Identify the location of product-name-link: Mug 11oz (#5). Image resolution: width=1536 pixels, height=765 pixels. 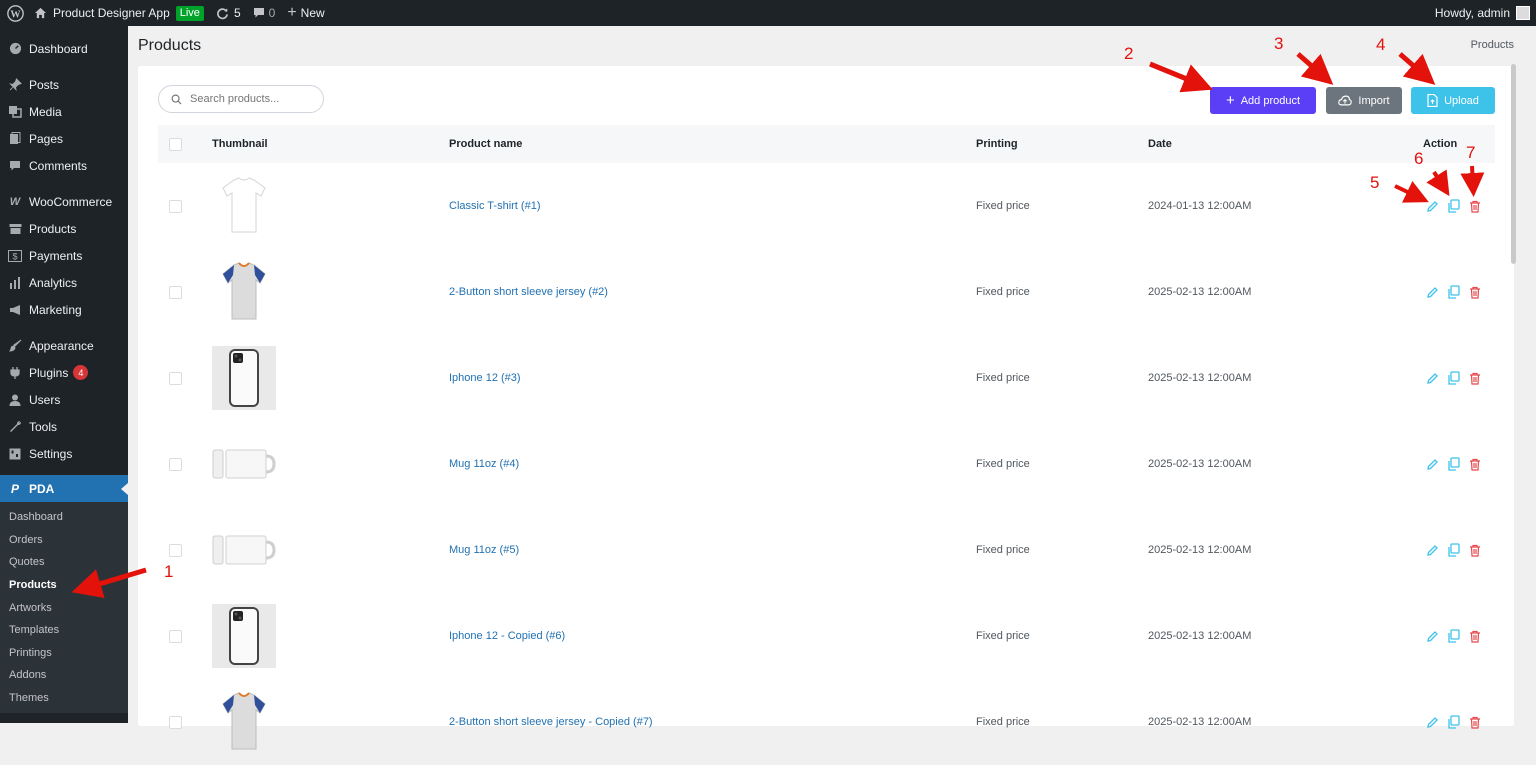
(484, 550).